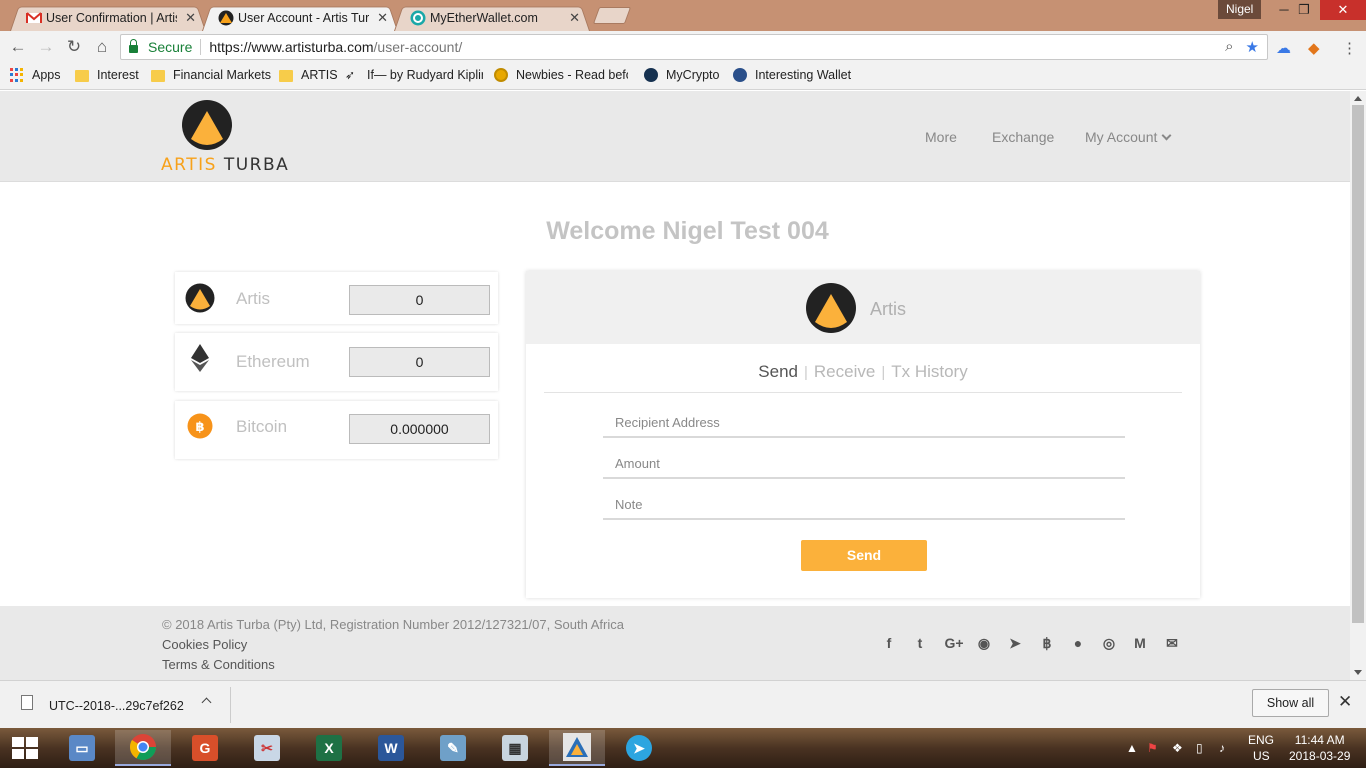  What do you see at coordinates (1358, 98) in the screenshot?
I see `scroll-up-icon` at bounding box center [1358, 98].